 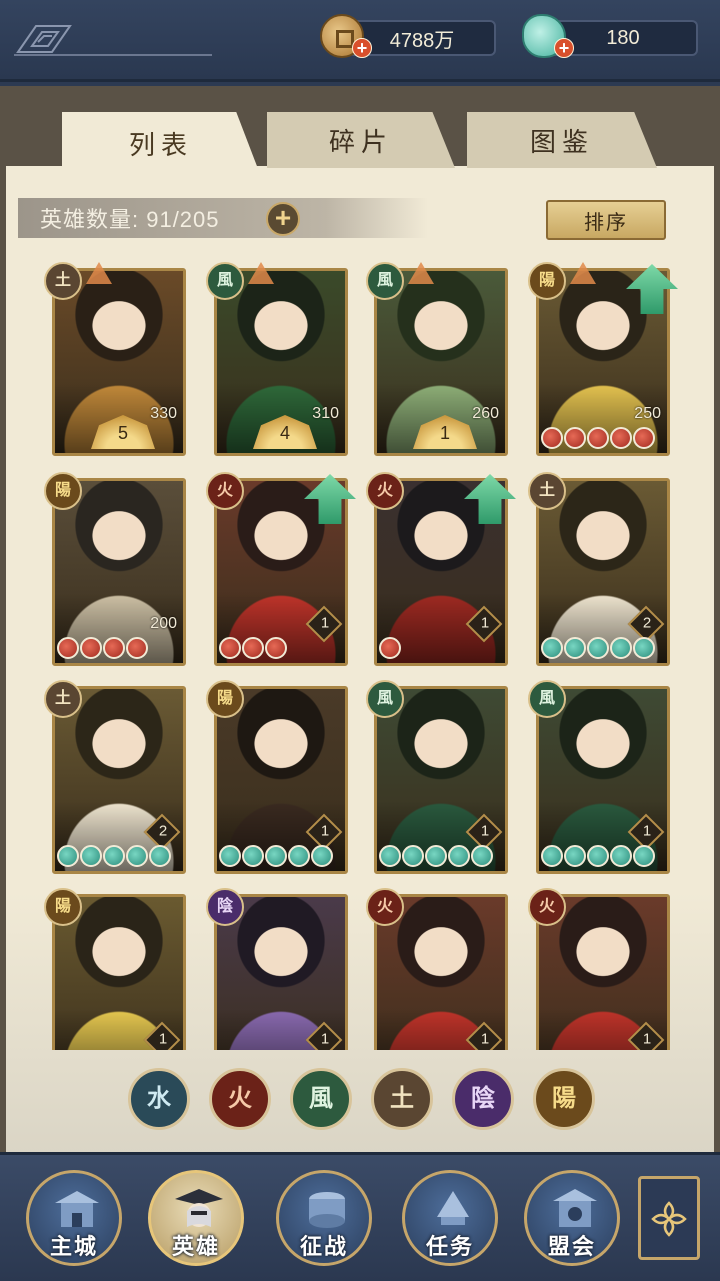 I want to click on tab-list: 列表, so click(x=161, y=143).